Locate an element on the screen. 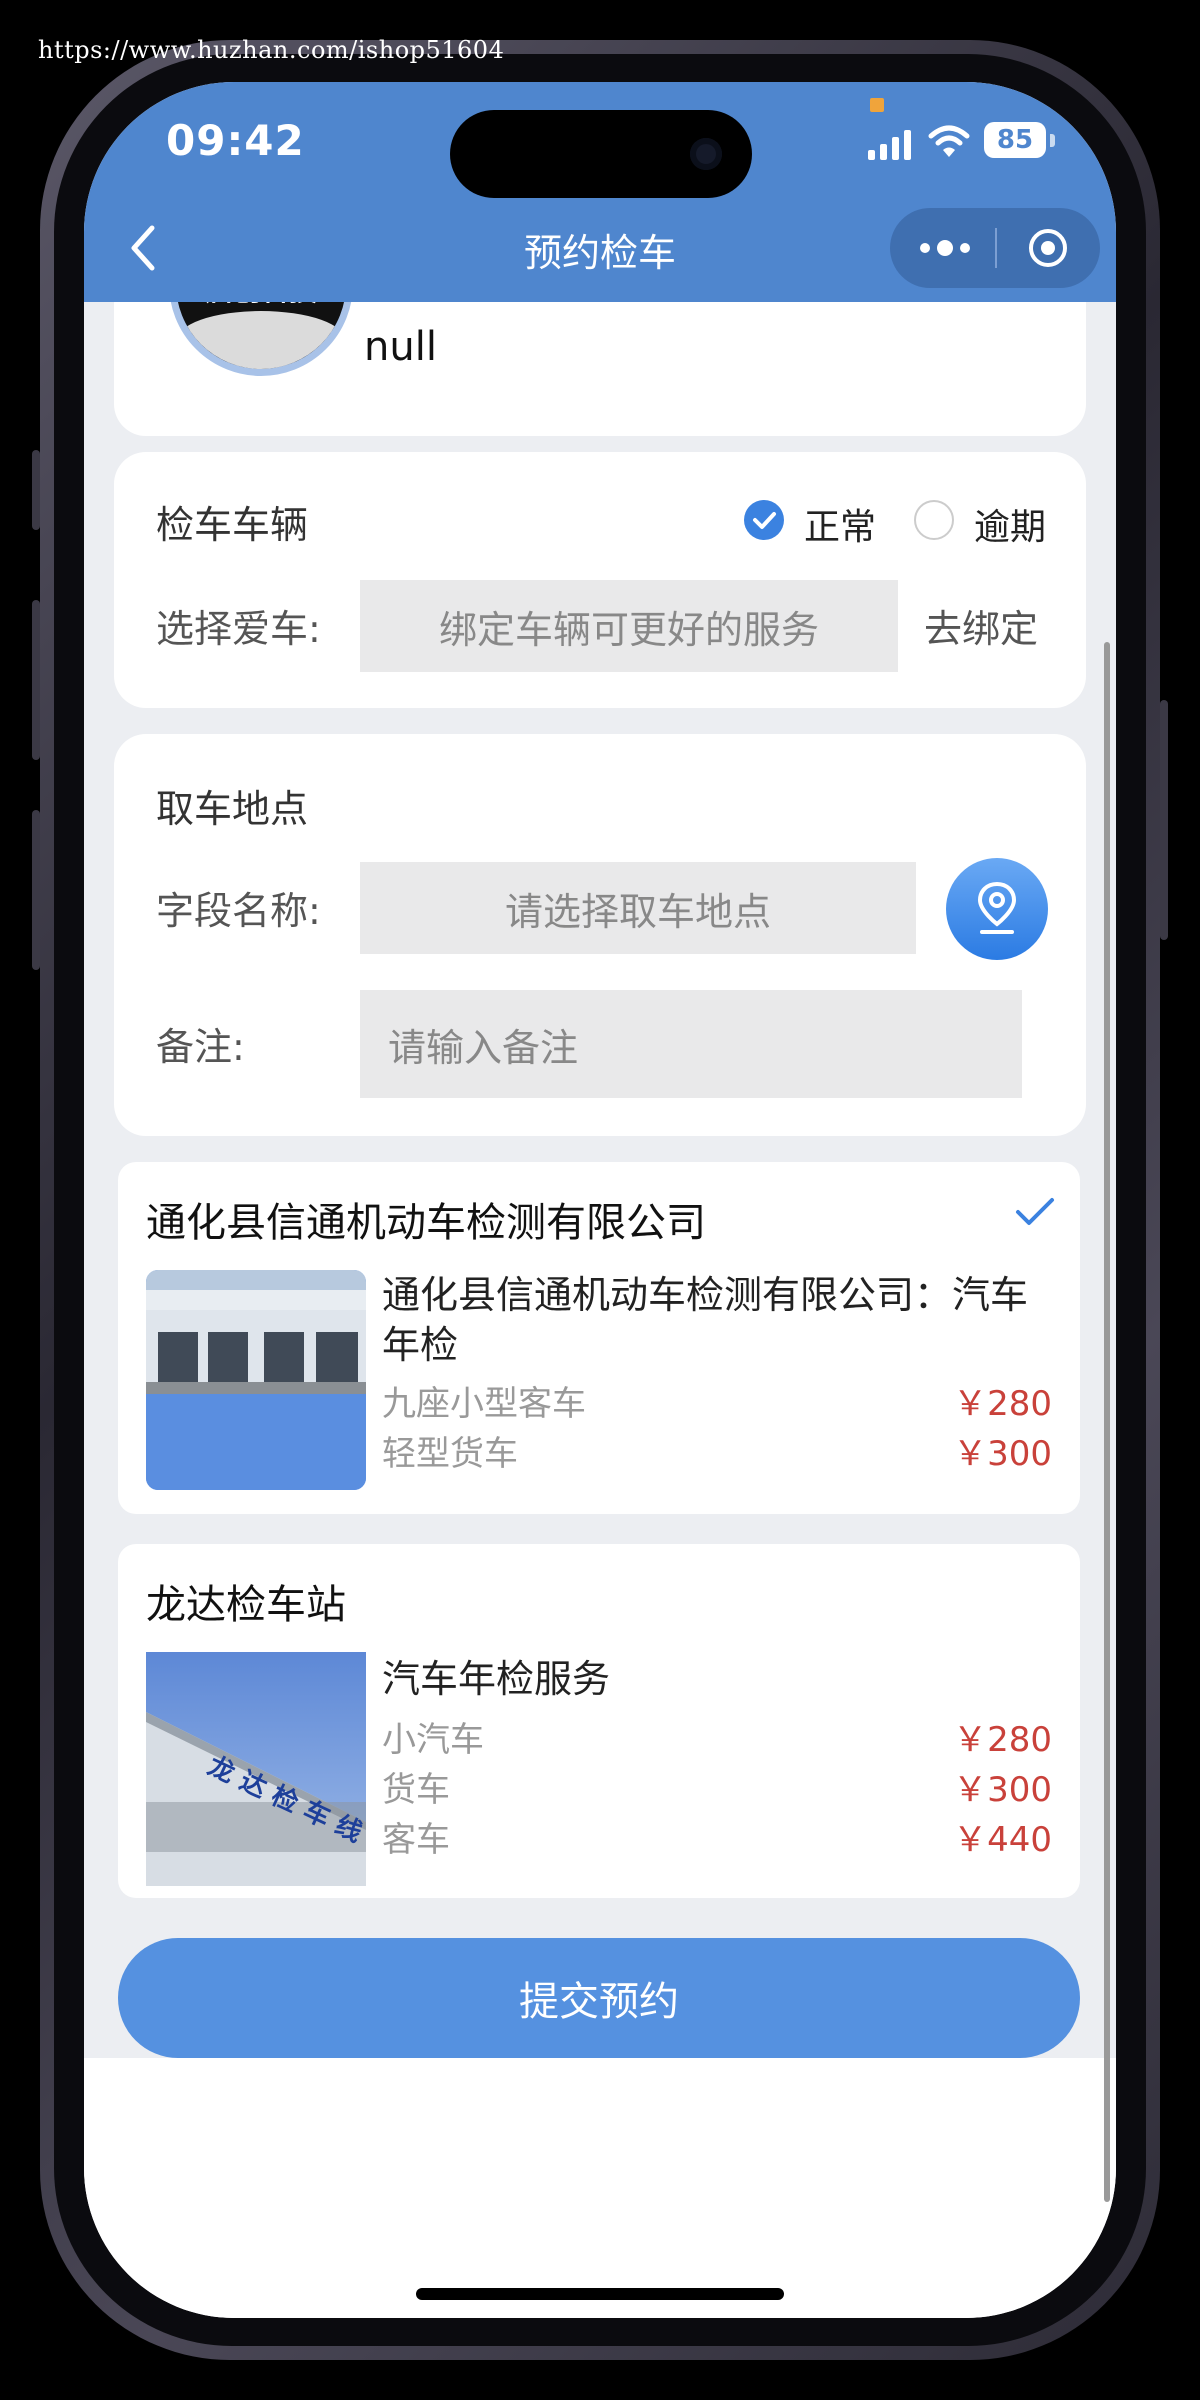 Image resolution: width=1200 pixels, height=2400 pixels. profile-name: null is located at coordinates (400, 347).